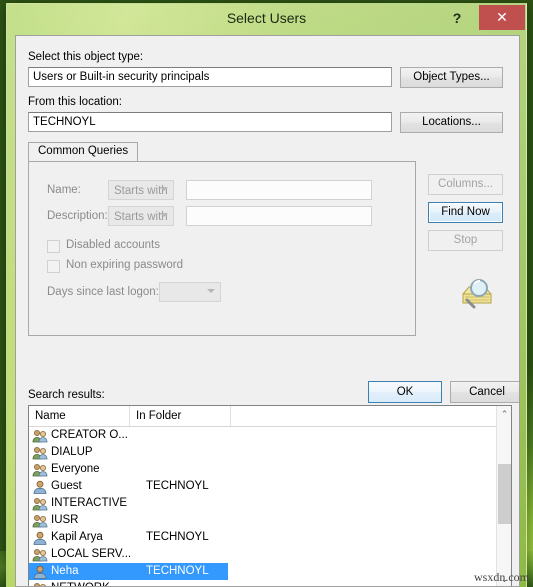 The height and width of the screenshot is (587, 533). Describe the element at coordinates (405, 392) in the screenshot. I see `ok-button: OK` at that location.